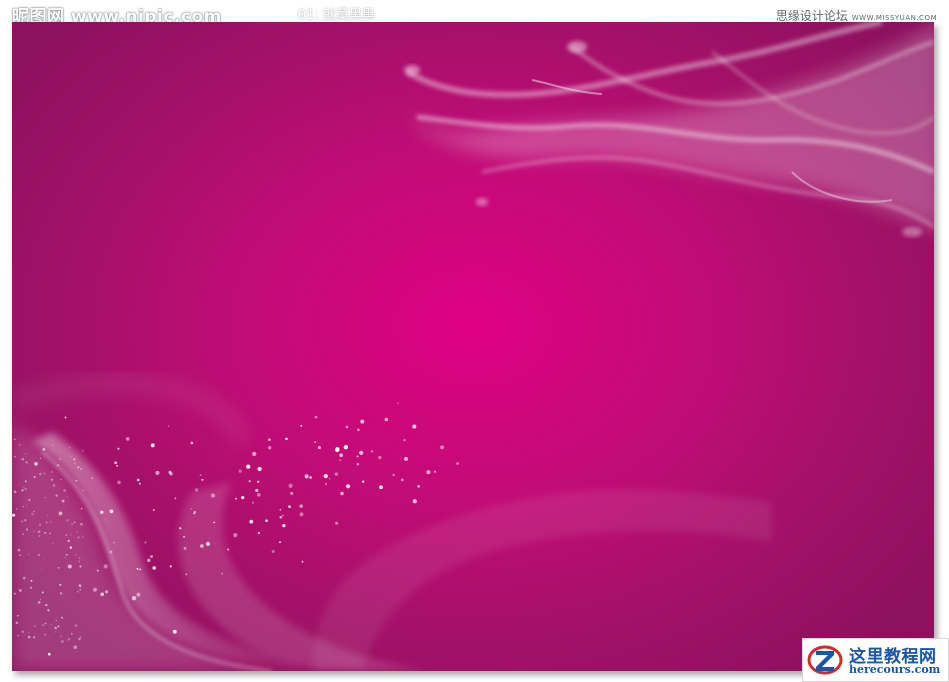  I want to click on site-badge: 这里教程网 herecours.com, so click(875, 660).